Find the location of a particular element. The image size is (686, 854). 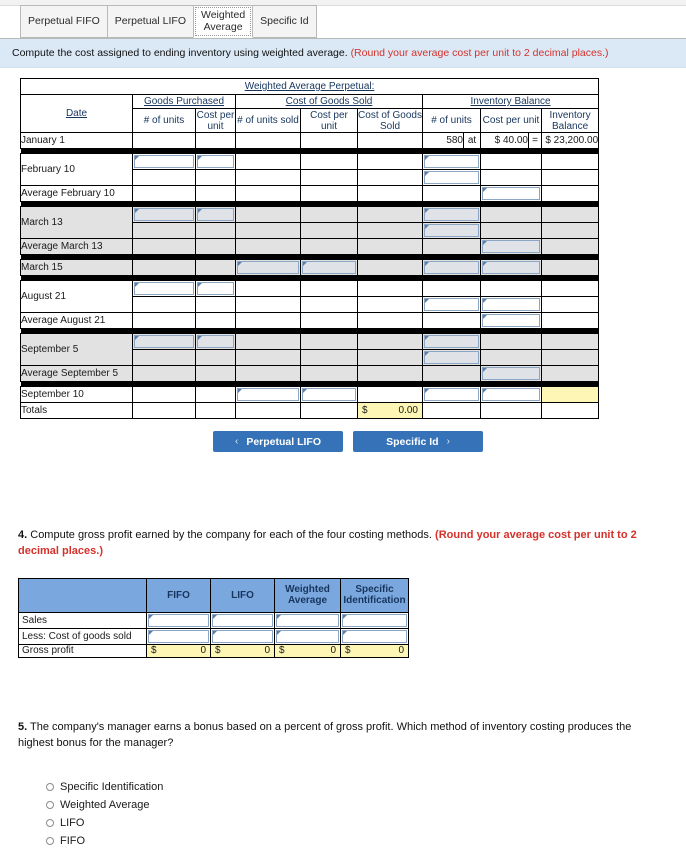

sep10-ib-units-cell is located at coordinates (451, 394).